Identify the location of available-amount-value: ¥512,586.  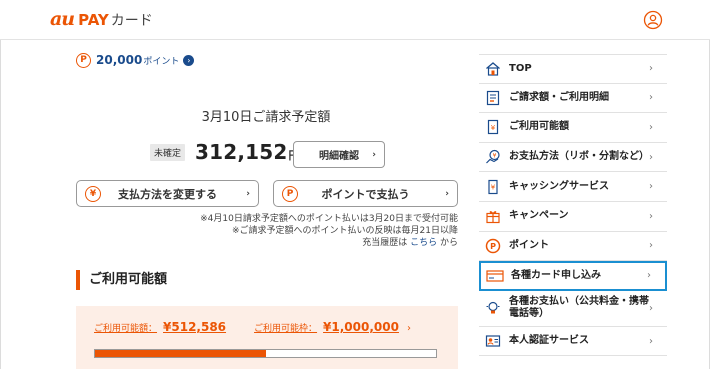
(195, 327).